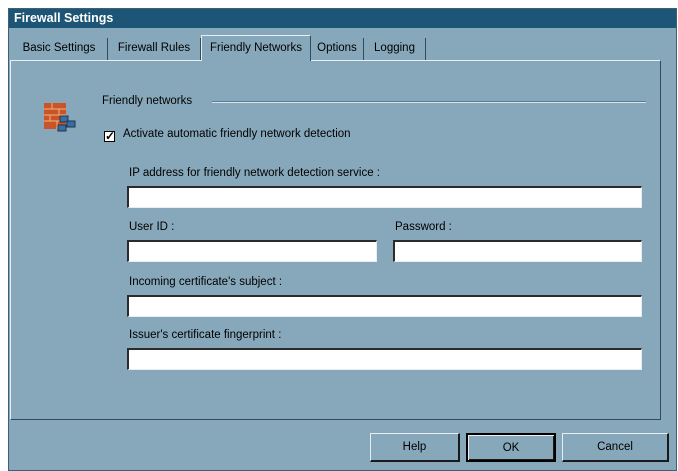  Describe the element at coordinates (384, 197) in the screenshot. I see `ip-address-input` at that location.